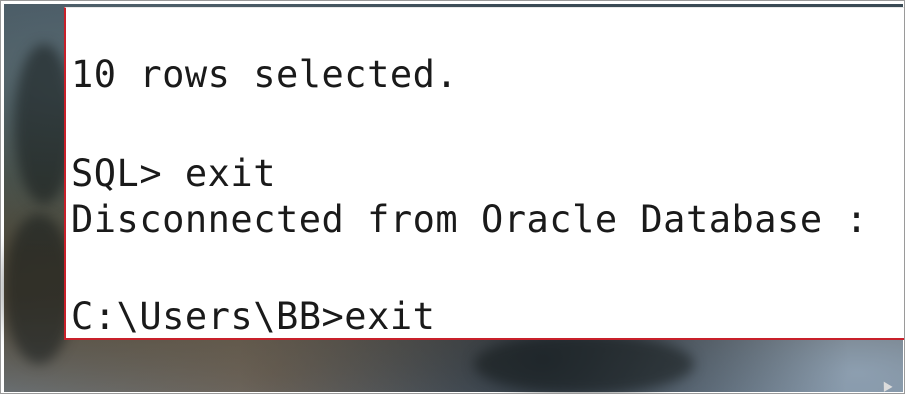  What do you see at coordinates (173, 173) in the screenshot?
I see `console-sql-exit-command: SQL> exit` at bounding box center [173, 173].